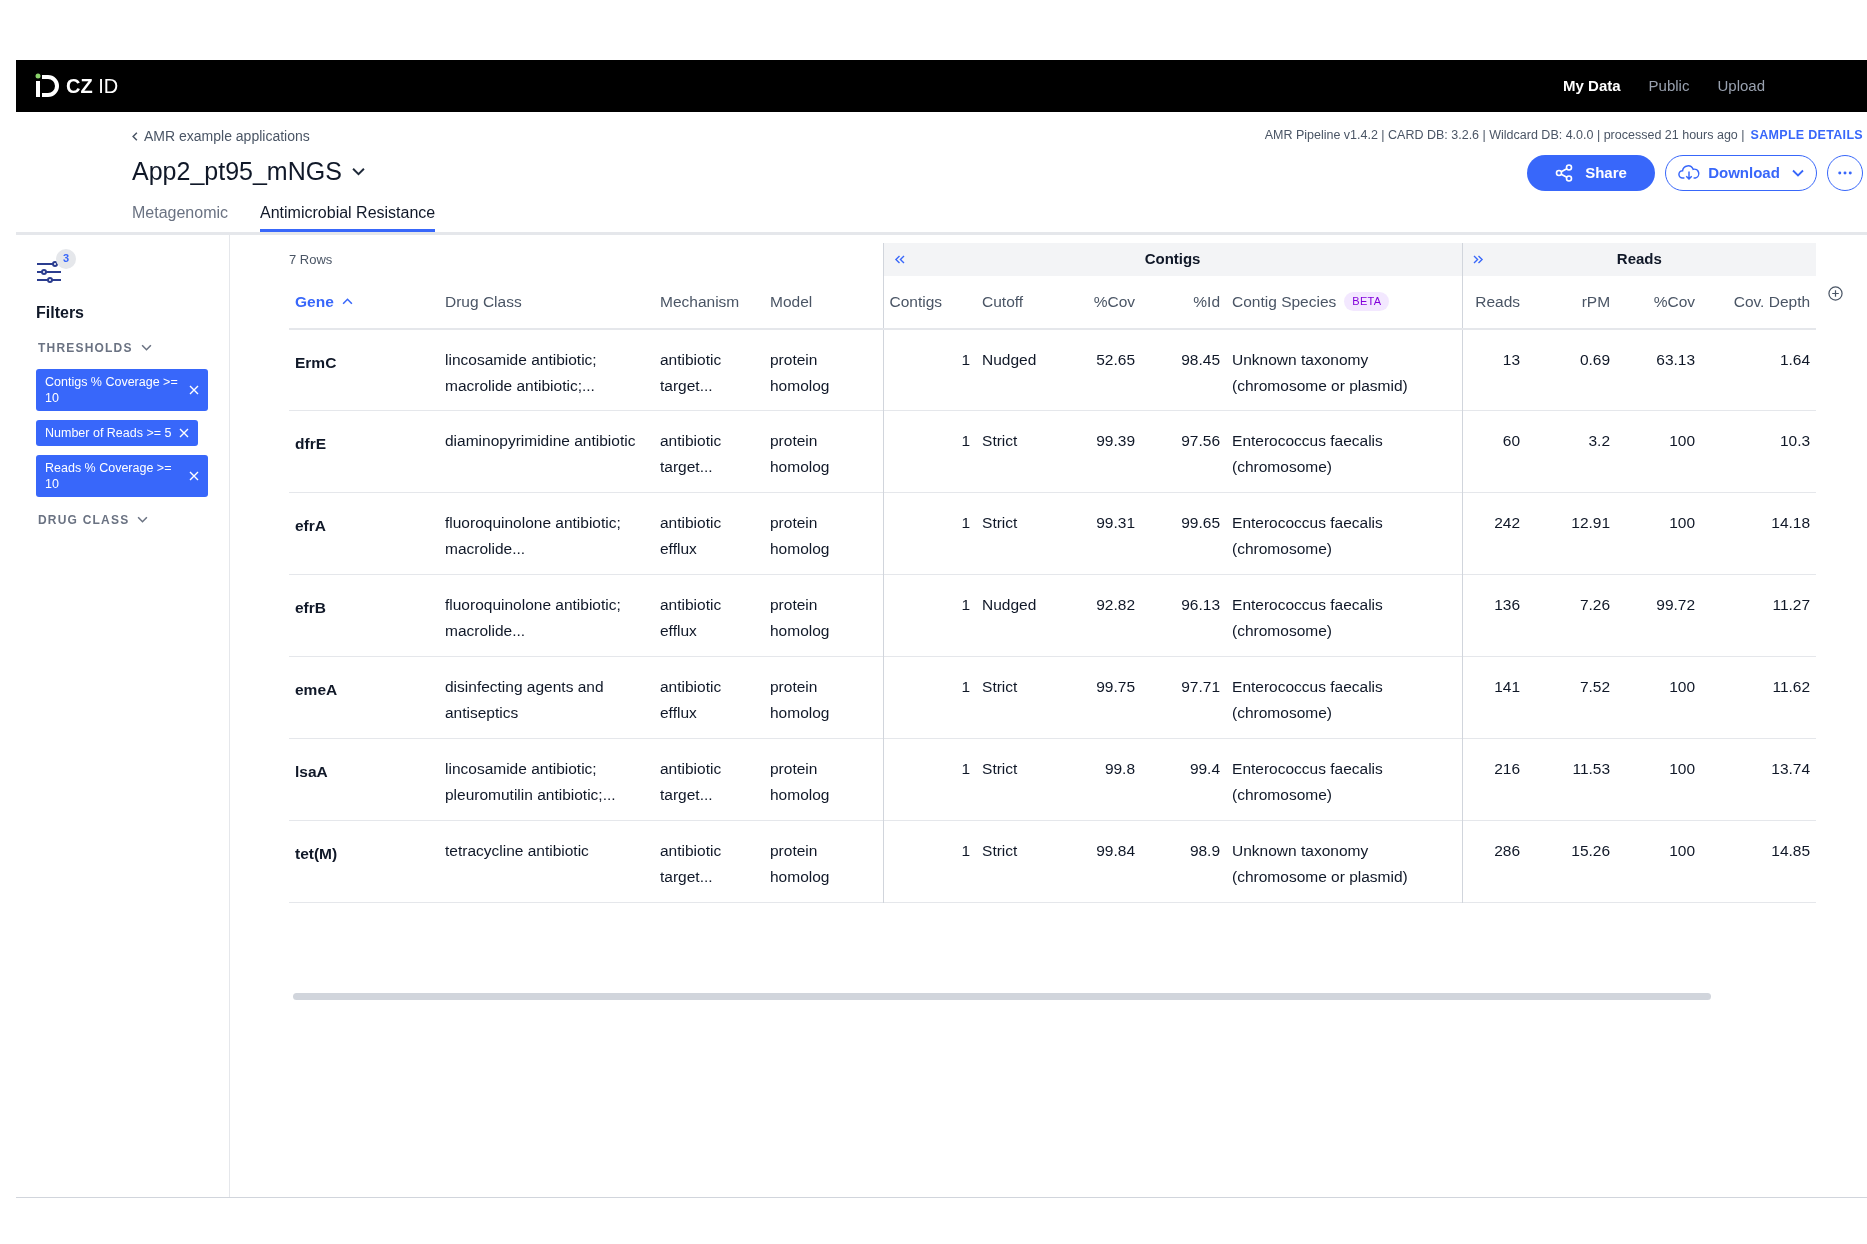  What do you see at coordinates (517, 850) in the screenshot?
I see `table-cell: tetracycline antibiotic` at bounding box center [517, 850].